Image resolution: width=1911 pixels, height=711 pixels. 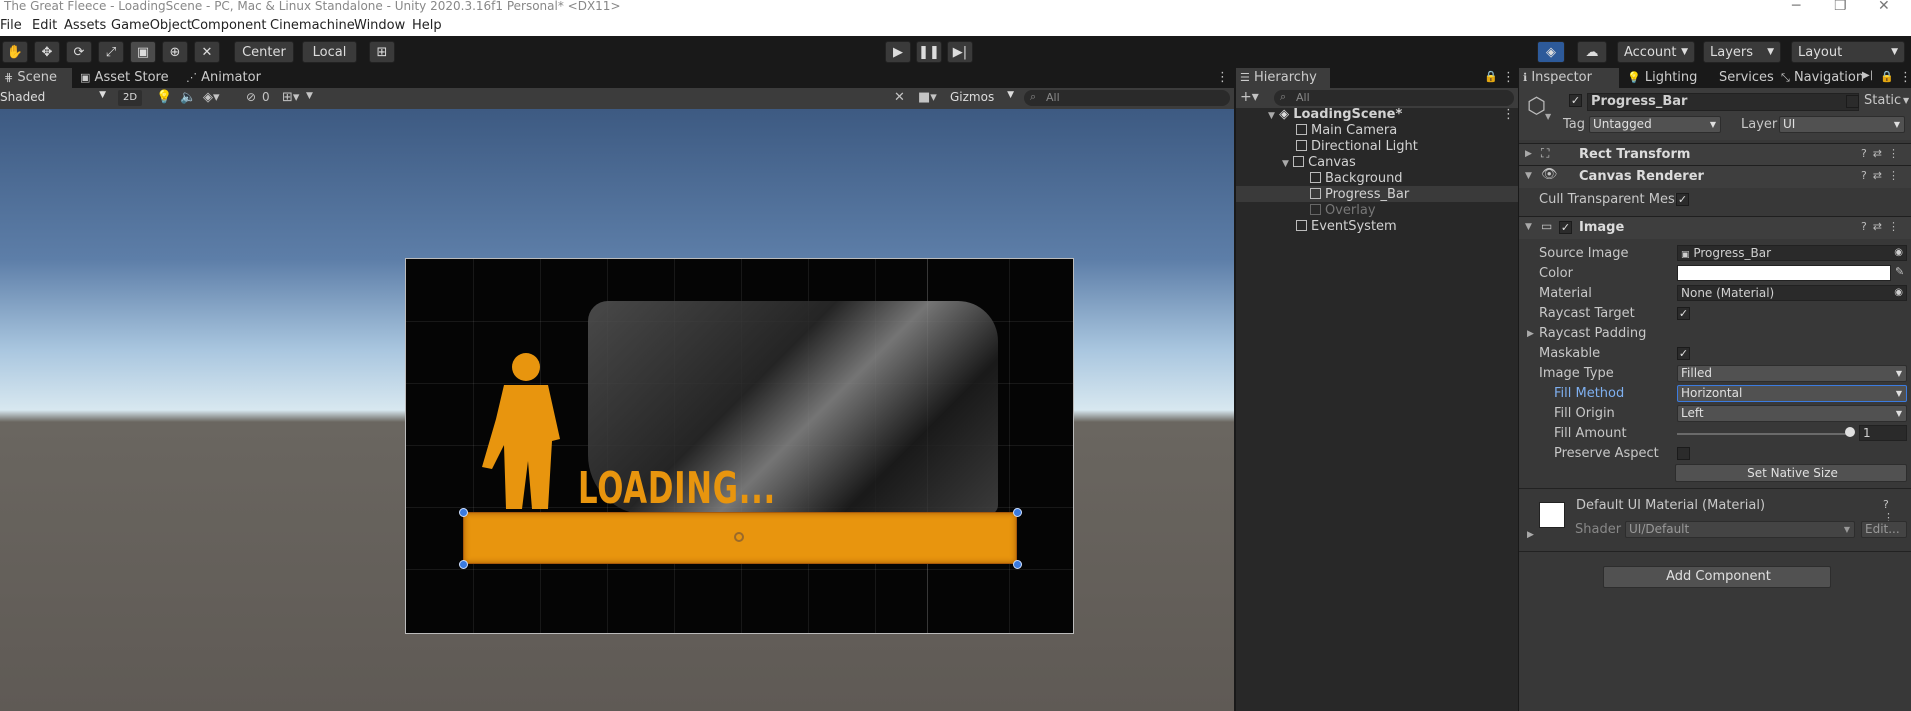 What do you see at coordinates (1575, 100) in the screenshot?
I see `active-checkbox: ✓` at bounding box center [1575, 100].